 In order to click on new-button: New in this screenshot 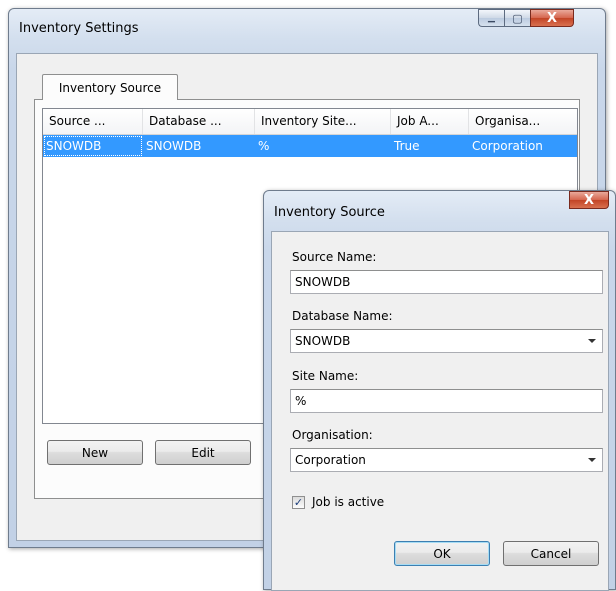, I will do `click(95, 452)`.